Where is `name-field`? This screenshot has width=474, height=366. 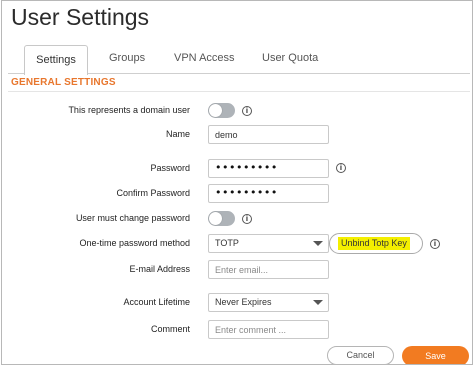 name-field is located at coordinates (268, 134).